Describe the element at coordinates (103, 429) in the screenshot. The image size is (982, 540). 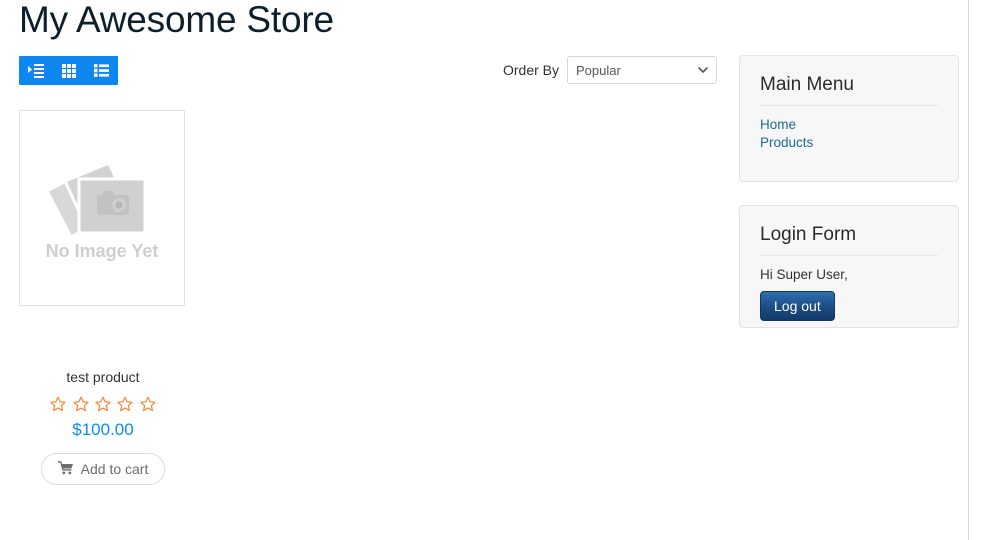
I see `product-price: $100.00` at that location.